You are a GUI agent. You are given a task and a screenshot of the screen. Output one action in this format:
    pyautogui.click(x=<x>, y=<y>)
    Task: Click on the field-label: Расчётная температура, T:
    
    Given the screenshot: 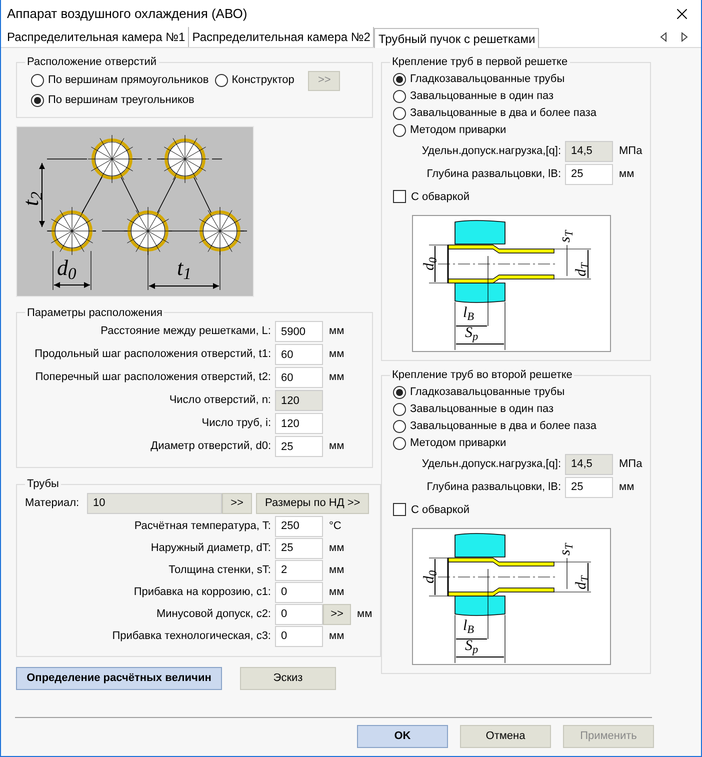 What is the action you would take?
    pyautogui.click(x=202, y=526)
    